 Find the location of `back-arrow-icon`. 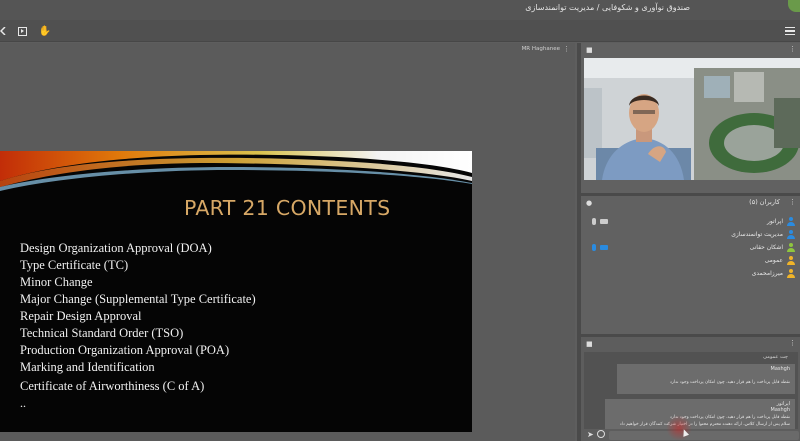

back-arrow-icon is located at coordinates (3, 31).